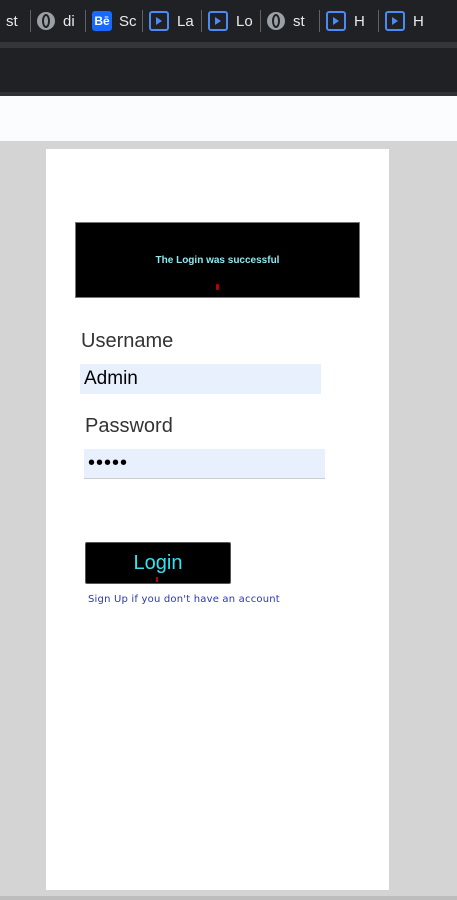  What do you see at coordinates (204, 464) in the screenshot?
I see `password-input` at bounding box center [204, 464].